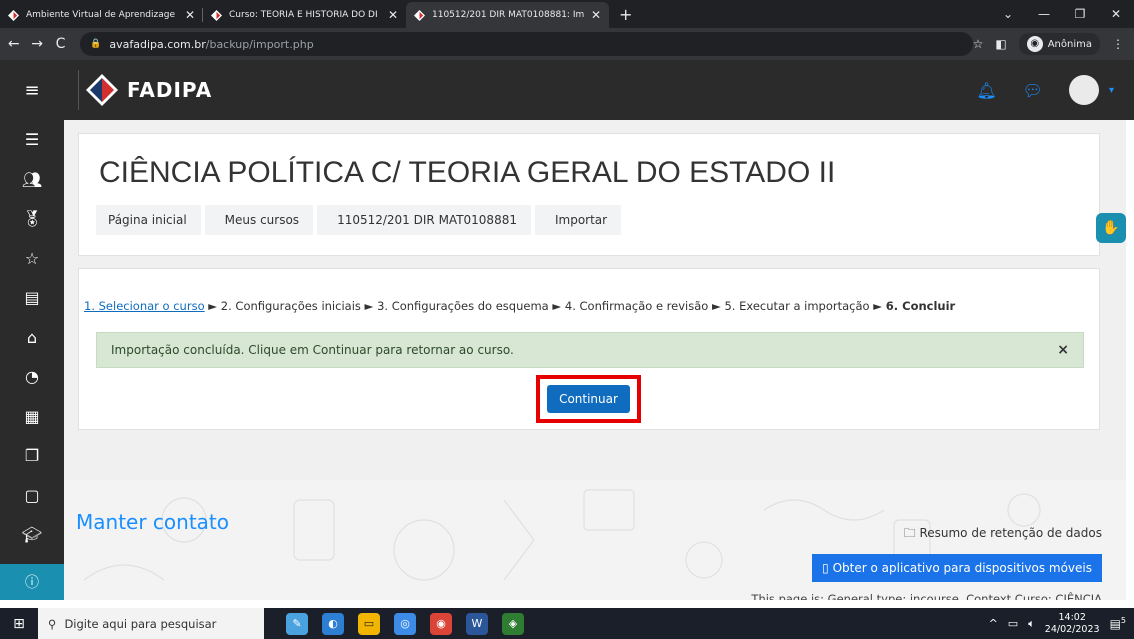 Image resolution: width=1134 pixels, height=639 pixels. I want to click on logo-text: FADIPA, so click(170, 90).